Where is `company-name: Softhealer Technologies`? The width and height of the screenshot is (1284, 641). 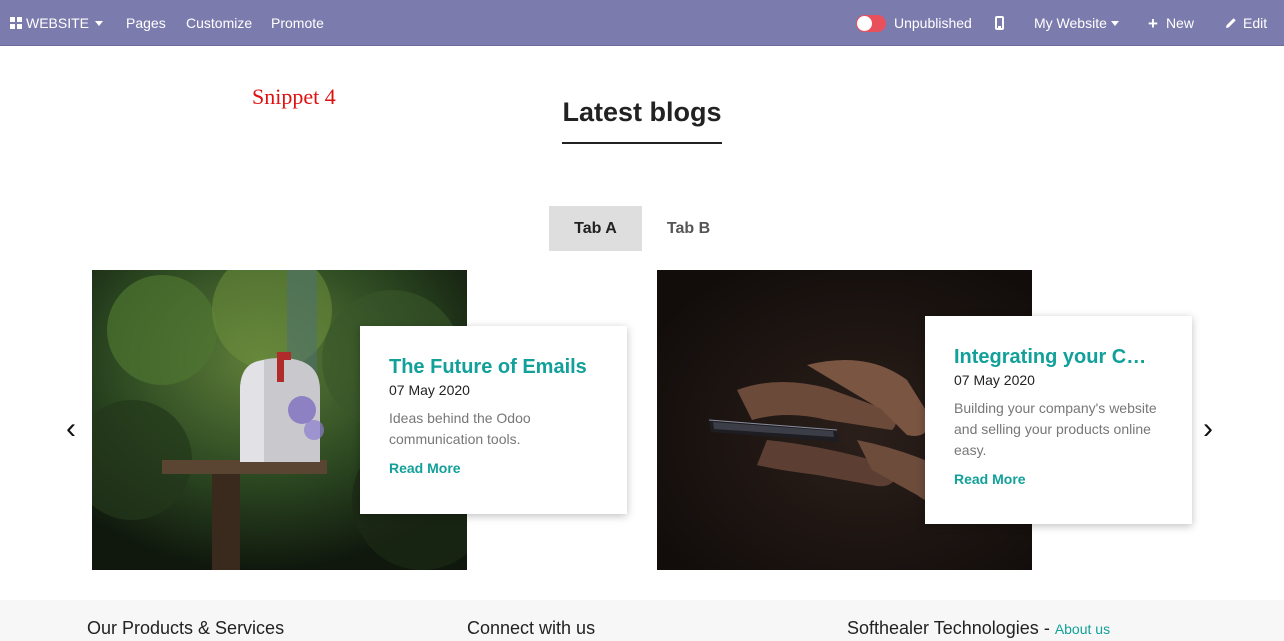 company-name: Softhealer Technologies is located at coordinates (943, 628).